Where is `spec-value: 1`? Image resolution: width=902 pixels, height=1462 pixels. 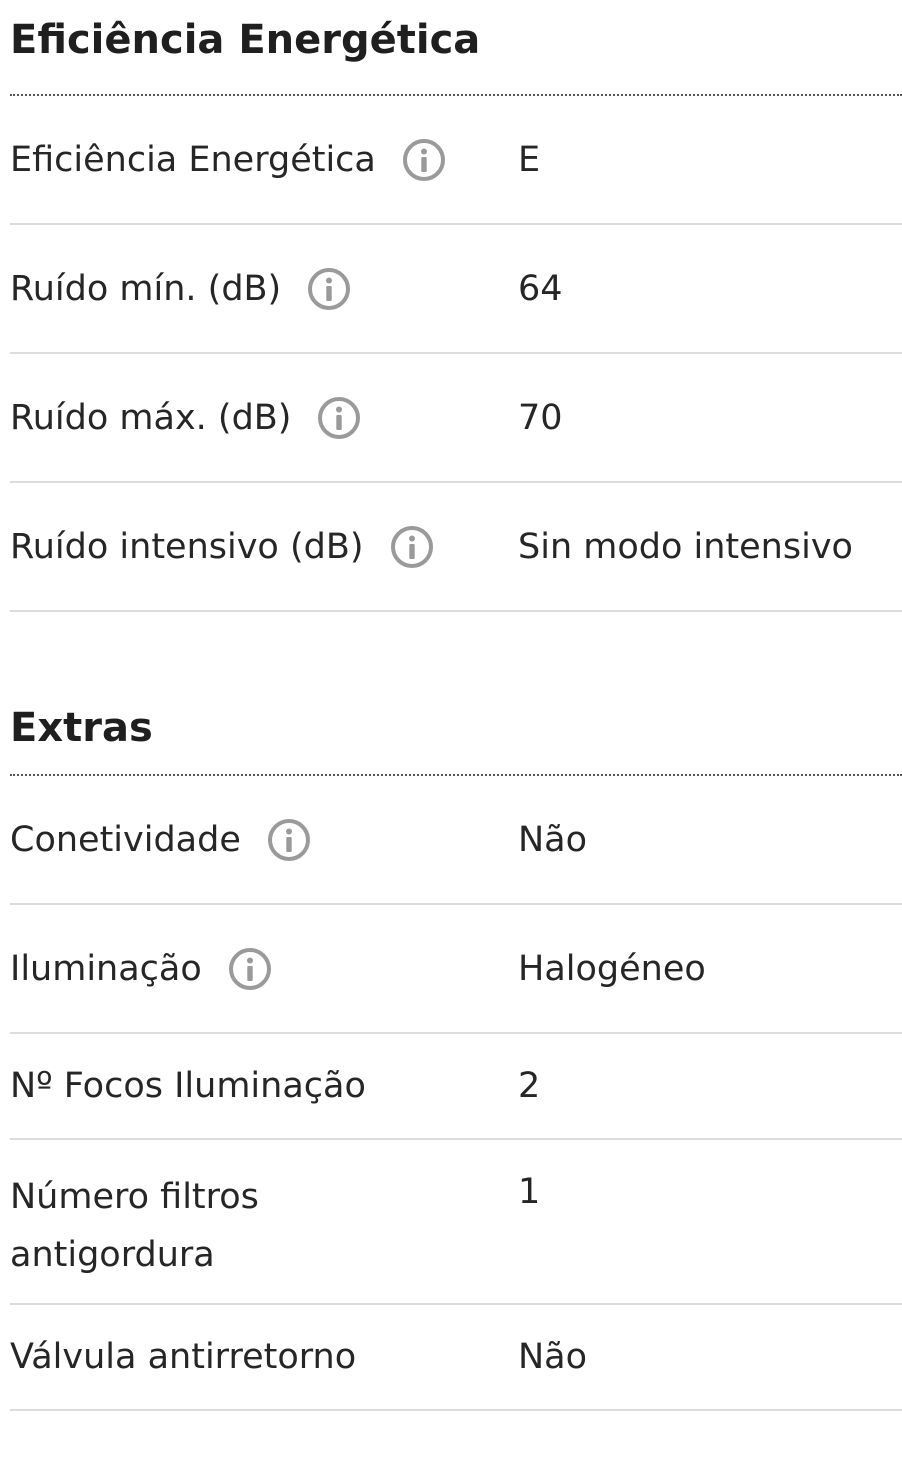 spec-value: 1 is located at coordinates (529, 1192).